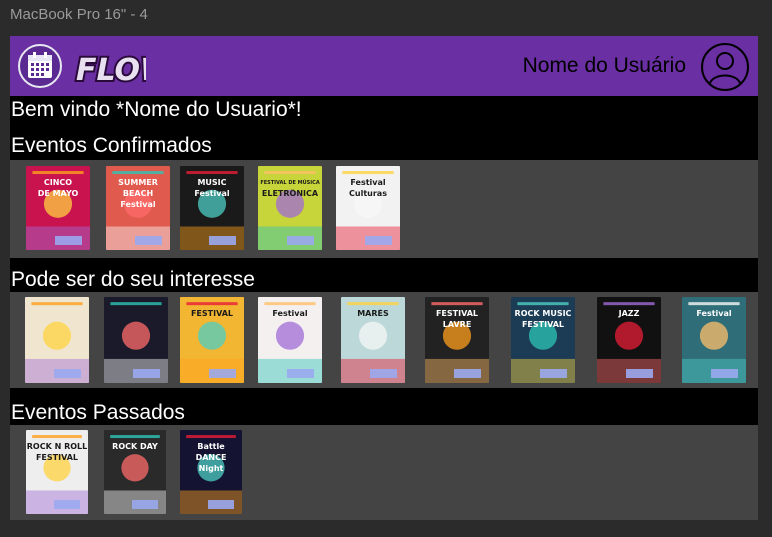  Describe the element at coordinates (629, 340) in the screenshot. I see `event-poster-jazz-poster: JAZZ` at that location.